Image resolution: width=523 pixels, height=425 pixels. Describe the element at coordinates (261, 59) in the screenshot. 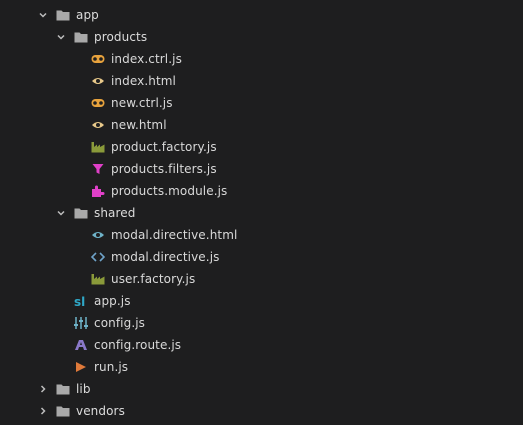

I see `file-item: index.ctrl.js` at that location.